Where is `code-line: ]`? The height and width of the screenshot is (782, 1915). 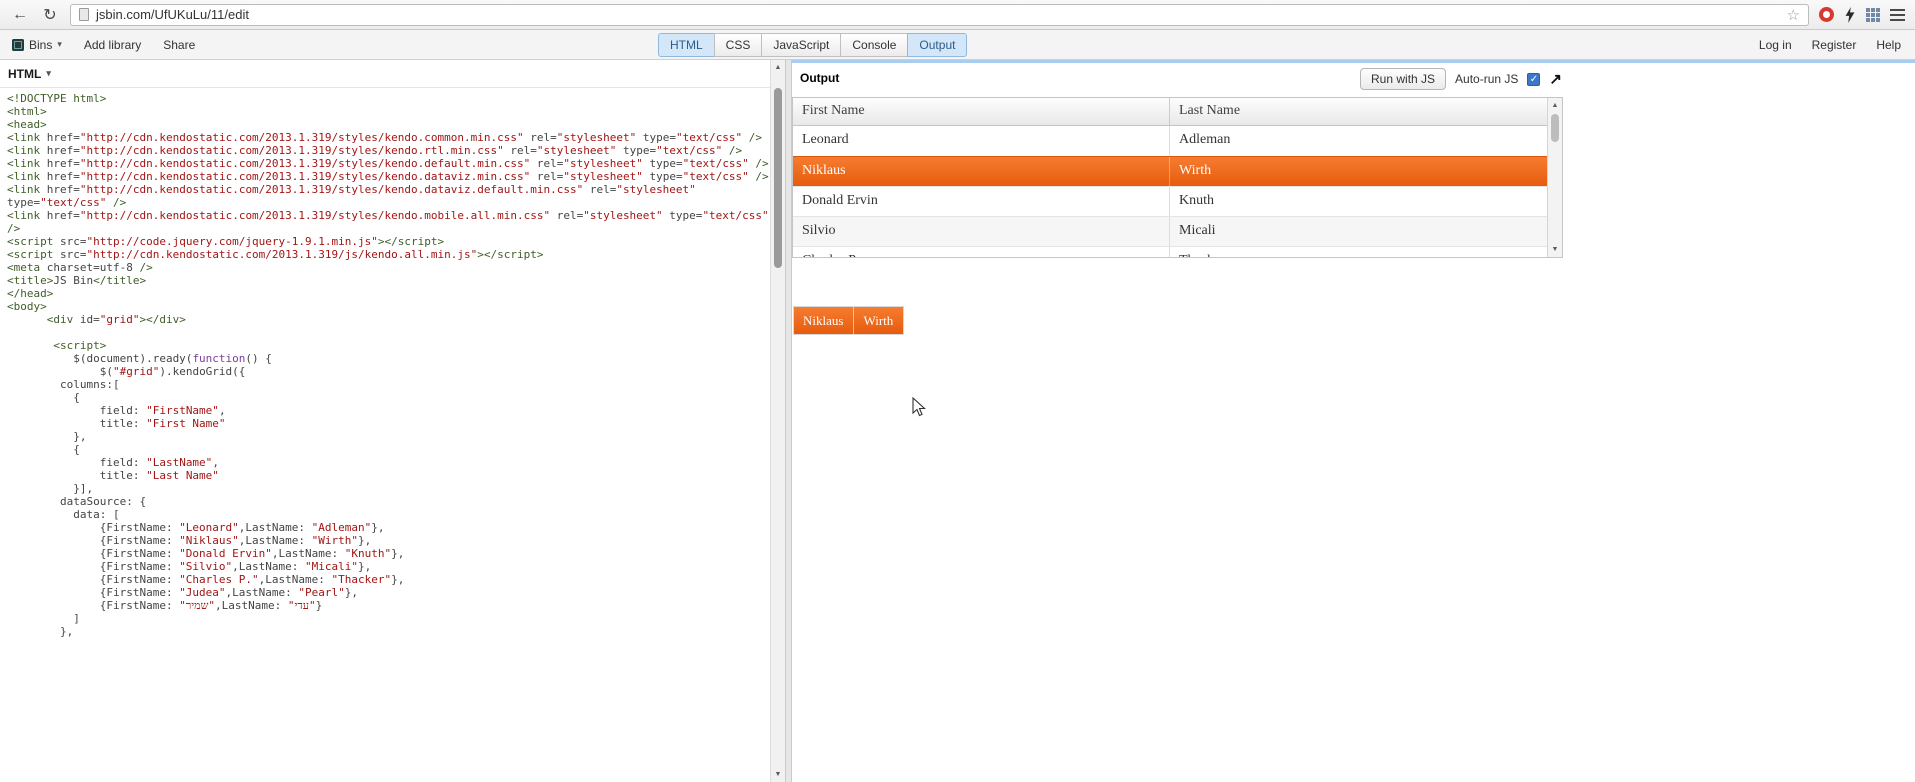
code-line: ] is located at coordinates (43, 618).